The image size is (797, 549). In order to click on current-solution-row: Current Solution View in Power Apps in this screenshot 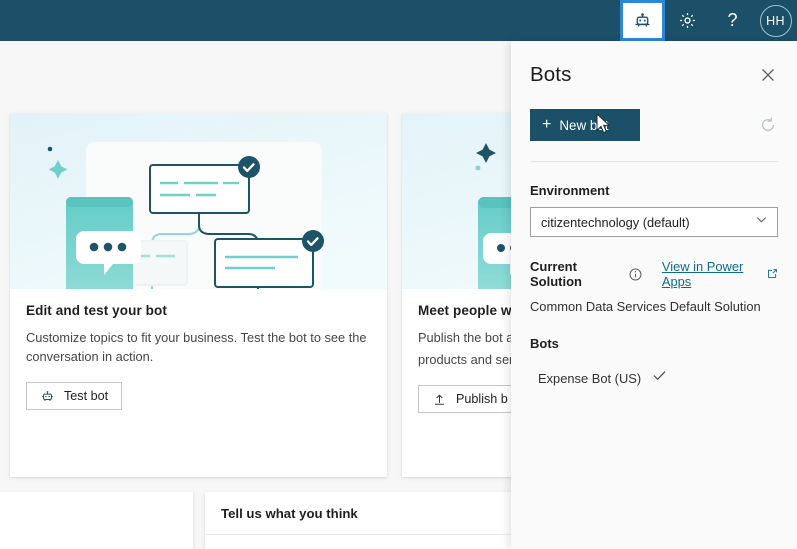, I will do `click(654, 274)`.